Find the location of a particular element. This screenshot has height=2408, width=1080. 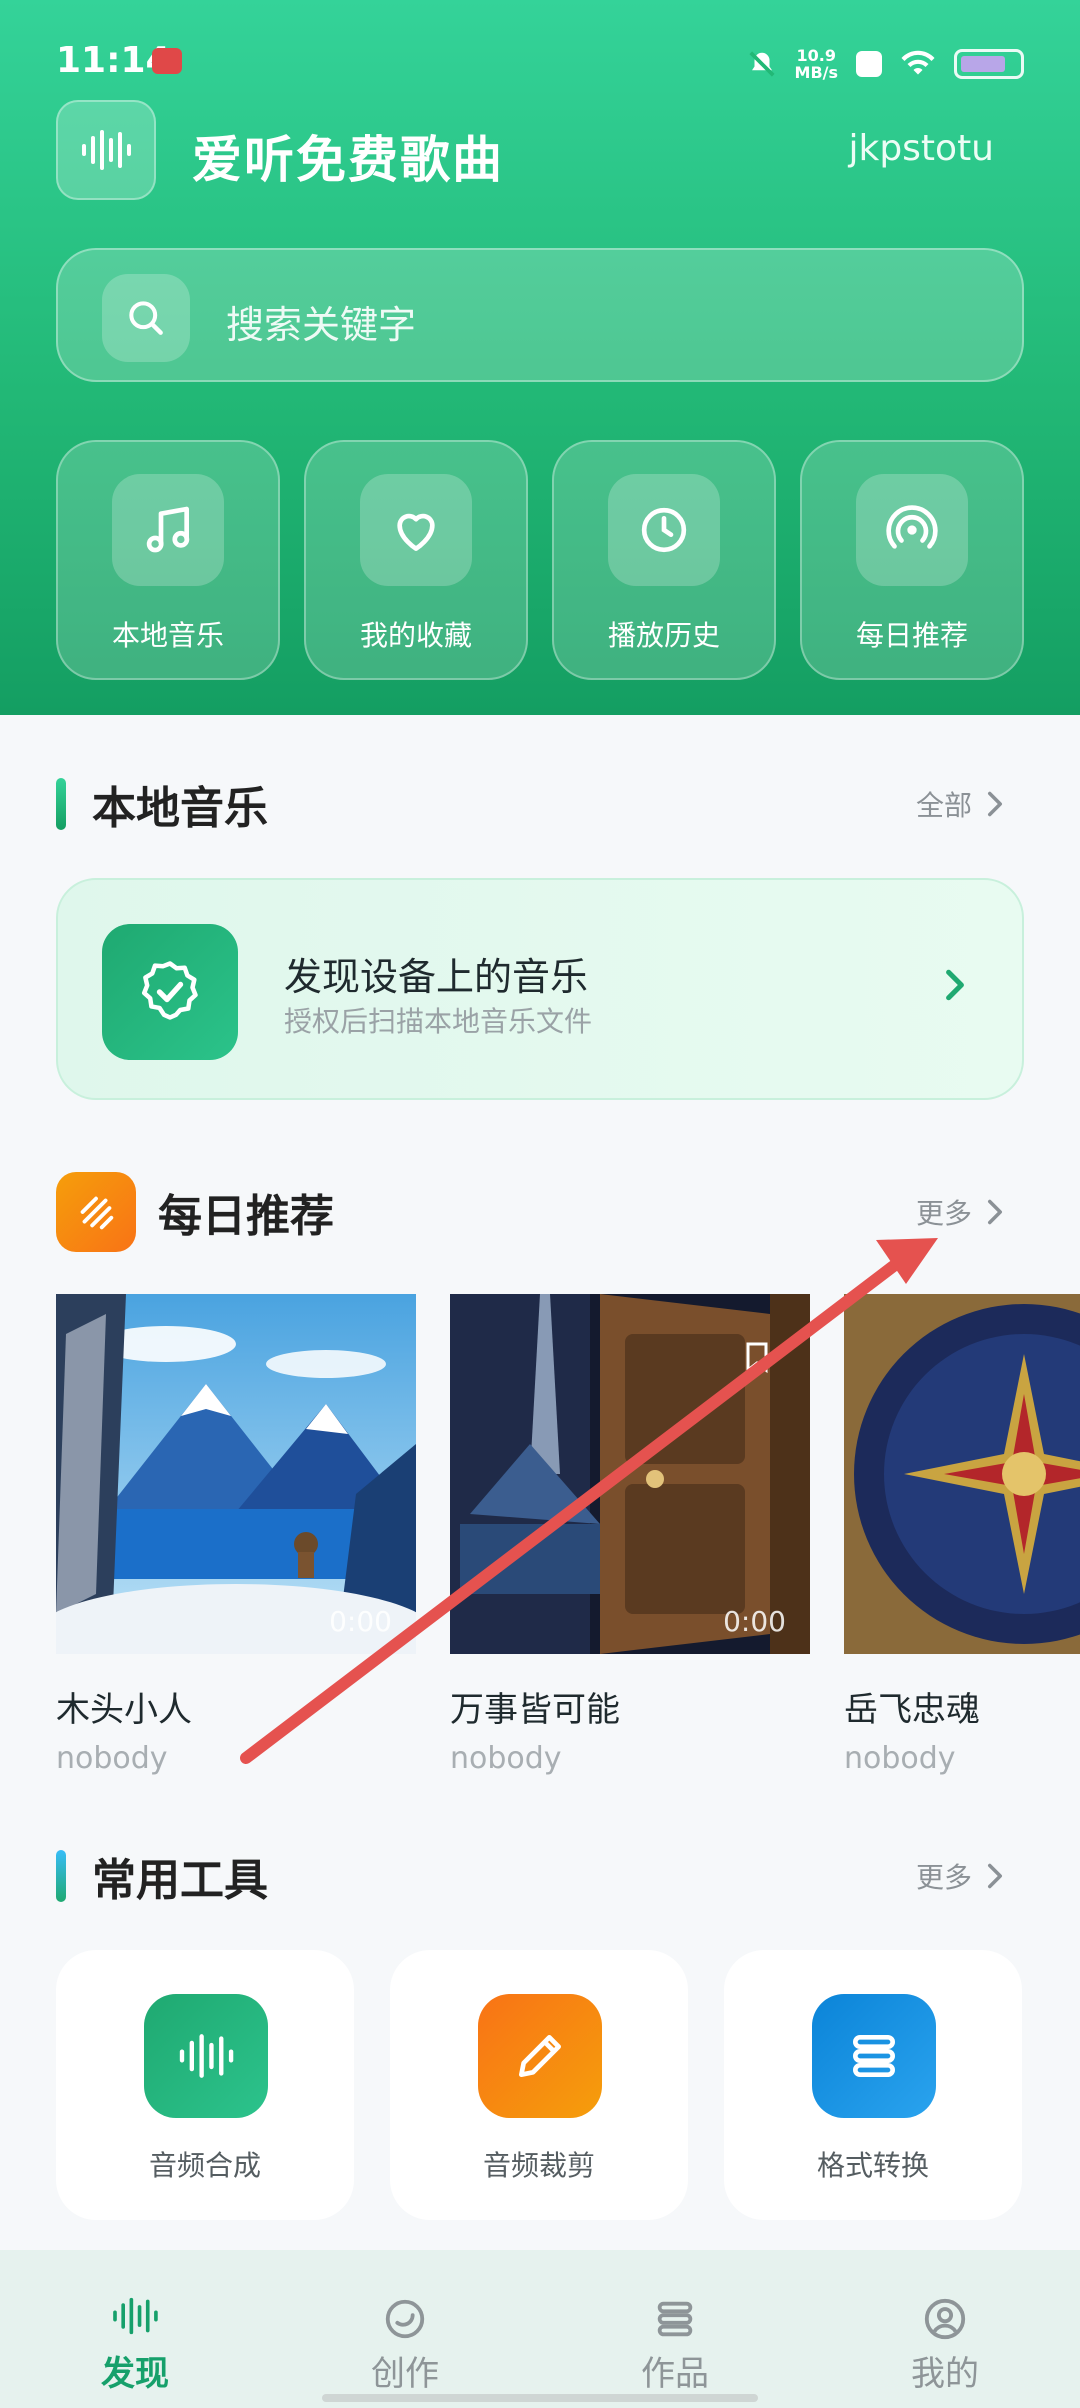

status-icons: 10.9 MB/s is located at coordinates (885, 64).